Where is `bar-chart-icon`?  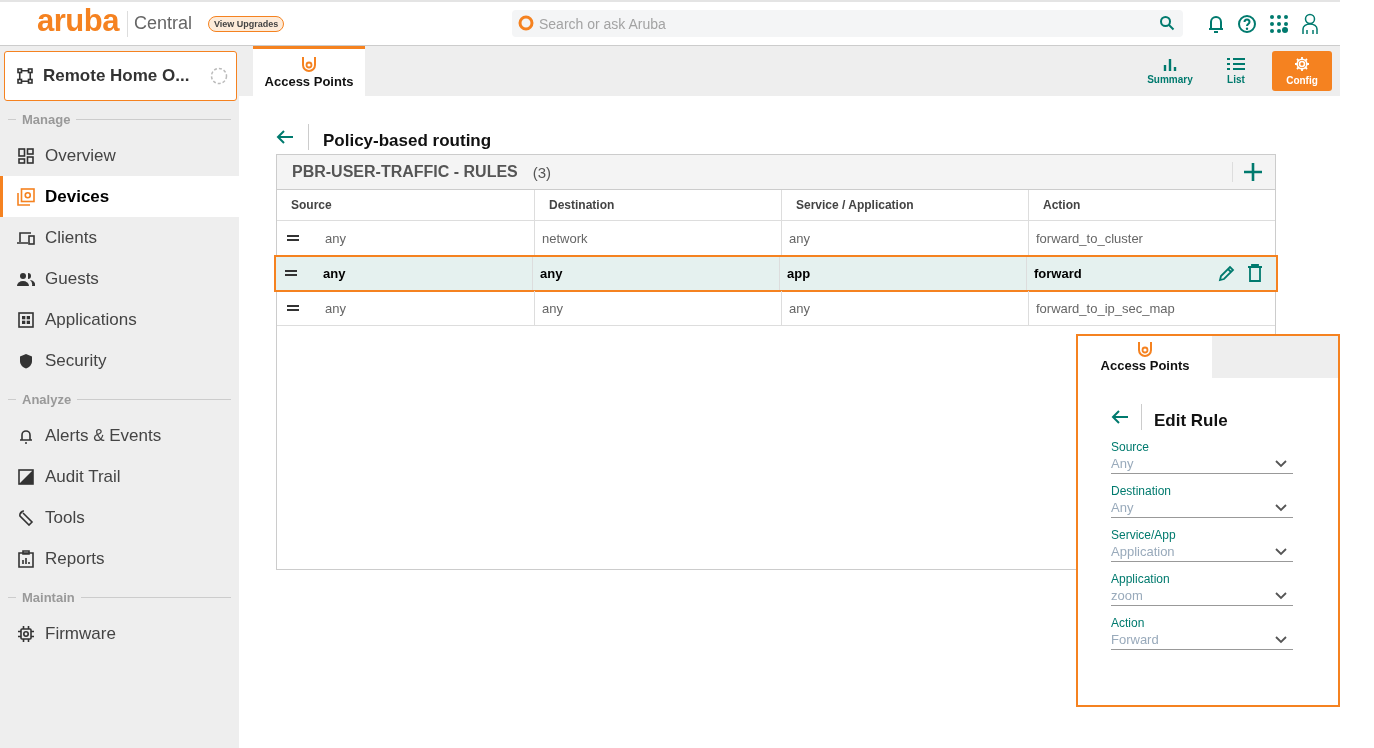 bar-chart-icon is located at coordinates (1170, 64).